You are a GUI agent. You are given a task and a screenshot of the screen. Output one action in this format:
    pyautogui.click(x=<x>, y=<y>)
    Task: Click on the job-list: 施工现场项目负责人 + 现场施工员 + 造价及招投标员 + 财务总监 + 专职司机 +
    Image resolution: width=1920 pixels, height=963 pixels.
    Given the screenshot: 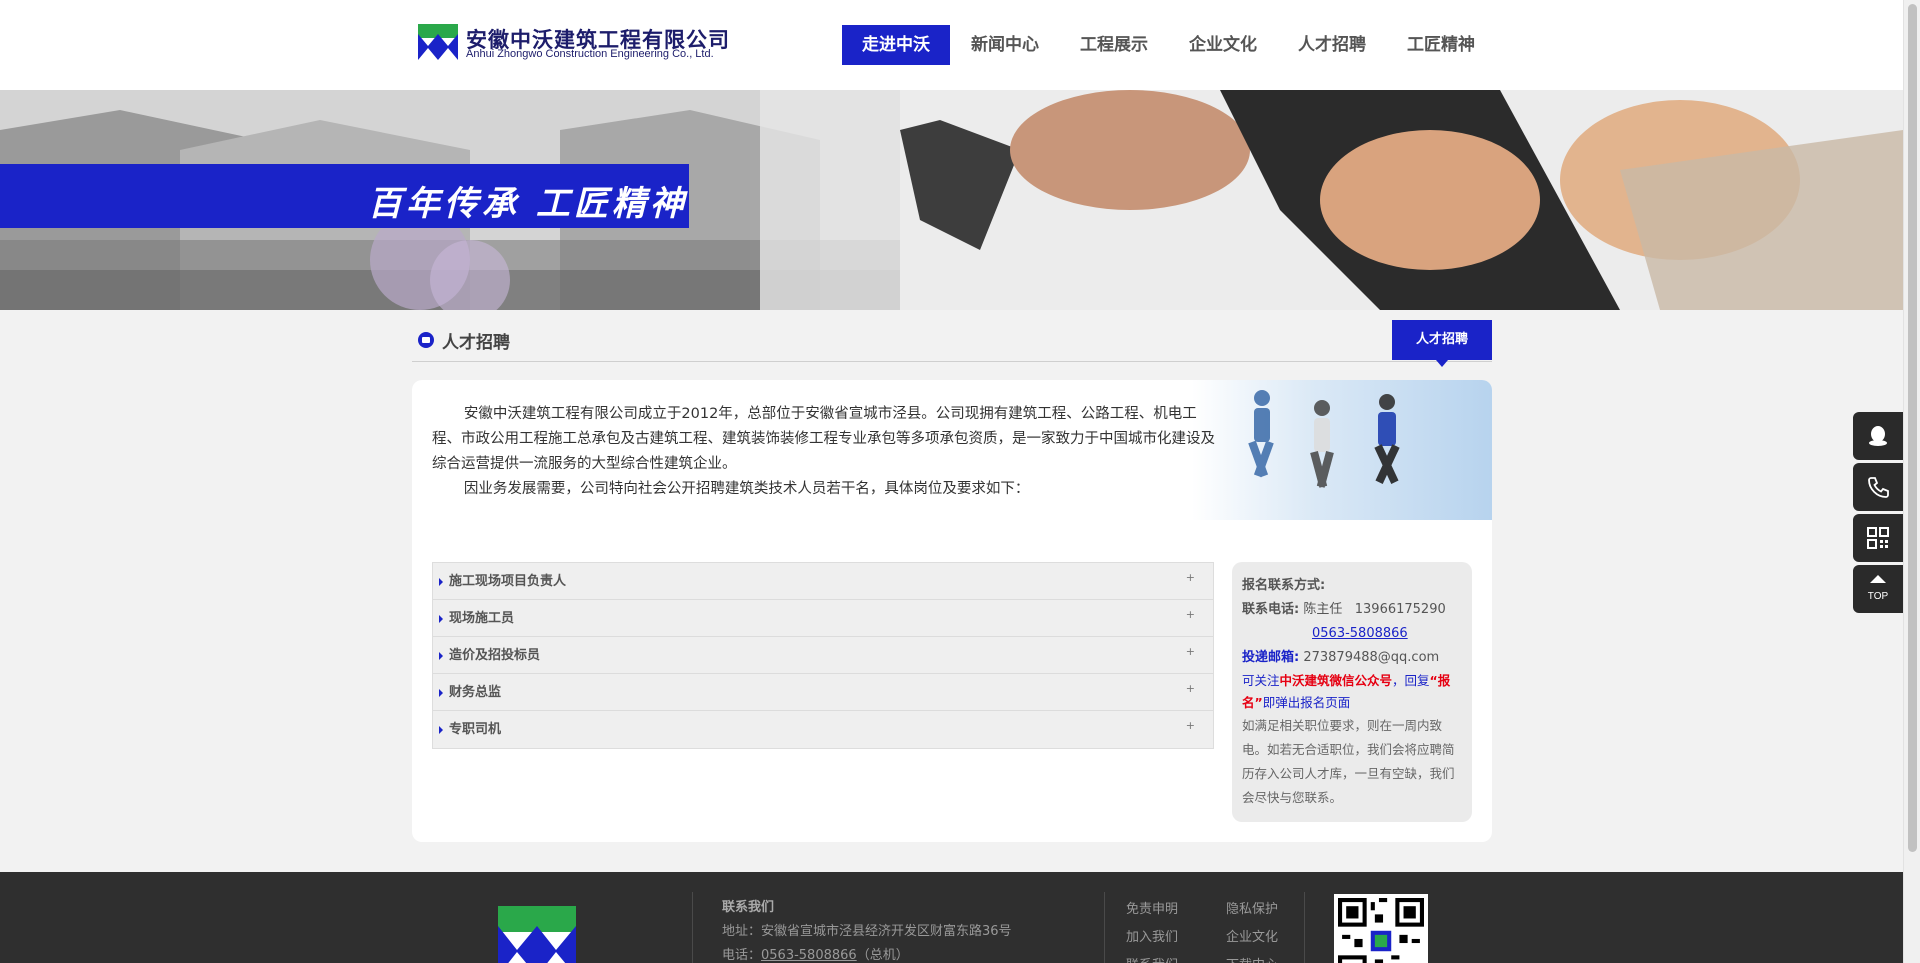 What is the action you would take?
    pyautogui.click(x=823, y=655)
    